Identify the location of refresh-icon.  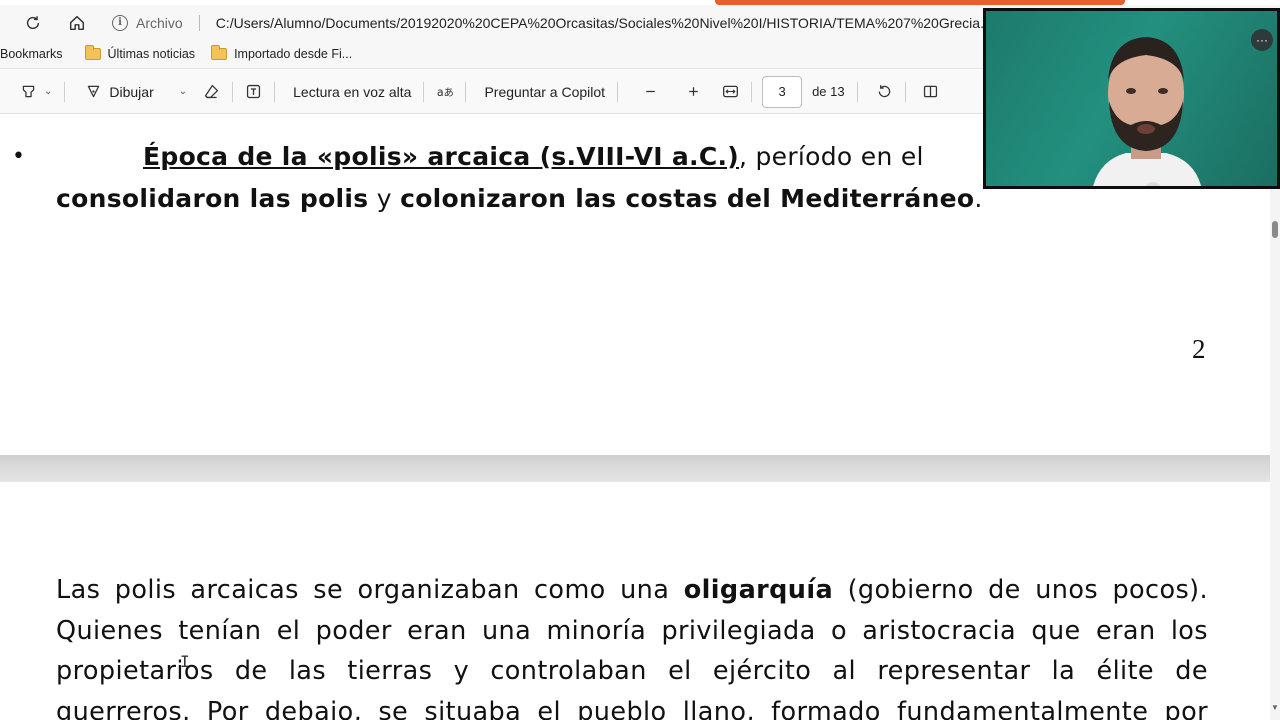
(33, 22).